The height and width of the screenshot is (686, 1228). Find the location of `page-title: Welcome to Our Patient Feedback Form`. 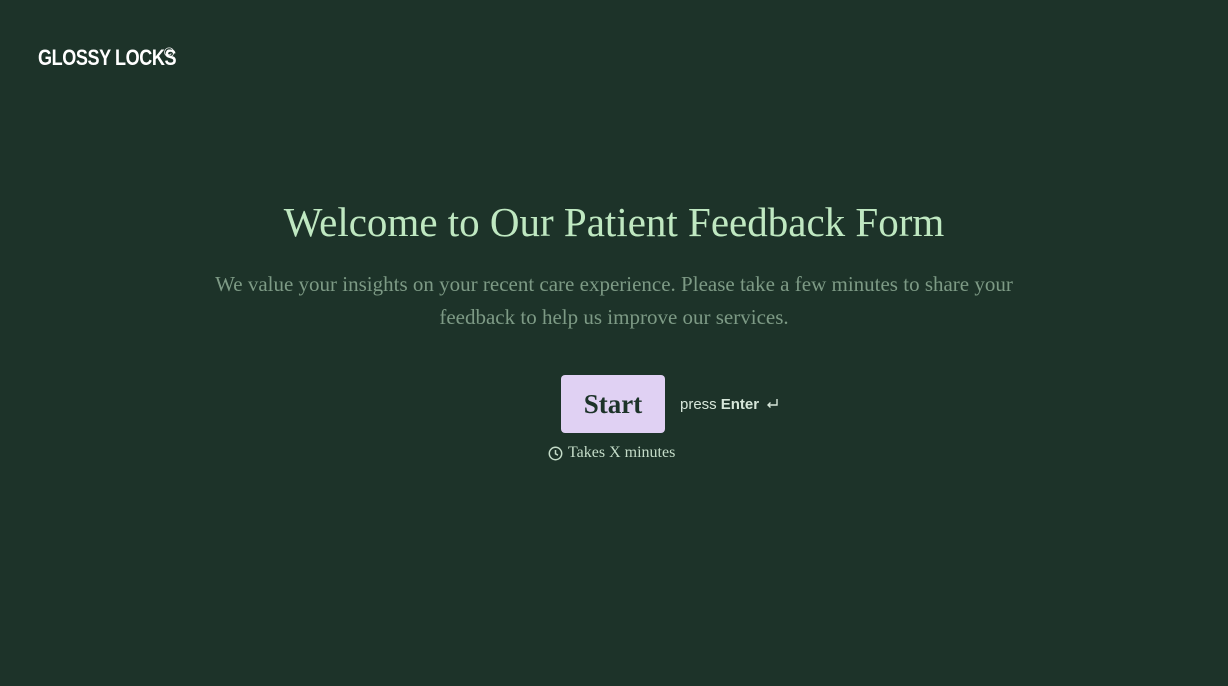

page-title: Welcome to Our Patient Feedback Form is located at coordinates (614, 222).